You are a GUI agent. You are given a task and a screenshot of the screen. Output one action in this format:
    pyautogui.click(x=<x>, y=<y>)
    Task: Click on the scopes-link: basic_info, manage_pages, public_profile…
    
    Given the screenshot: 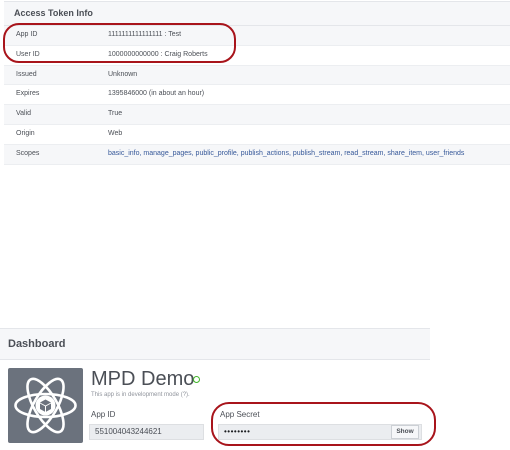 What is the action you would take?
    pyautogui.click(x=286, y=154)
    